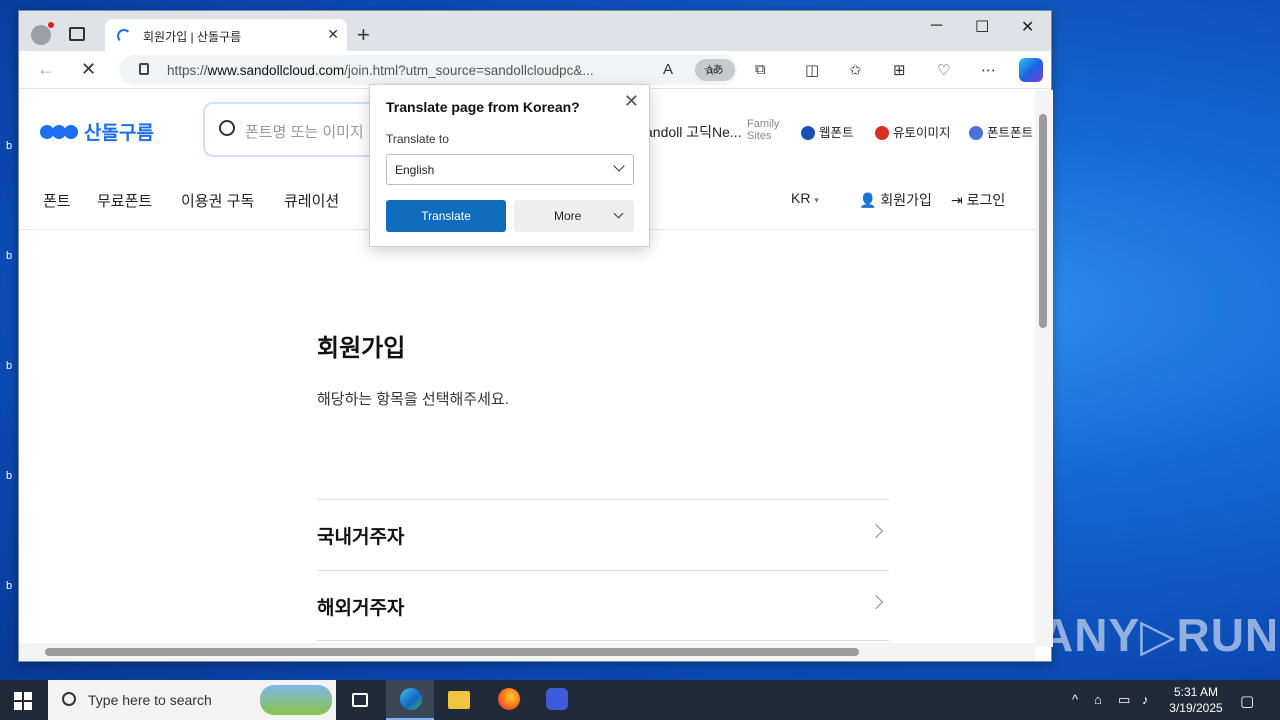 The width and height of the screenshot is (1280, 720). What do you see at coordinates (603, 605) in the screenshot?
I see `option-overseas-resident: 해외거주자` at bounding box center [603, 605].